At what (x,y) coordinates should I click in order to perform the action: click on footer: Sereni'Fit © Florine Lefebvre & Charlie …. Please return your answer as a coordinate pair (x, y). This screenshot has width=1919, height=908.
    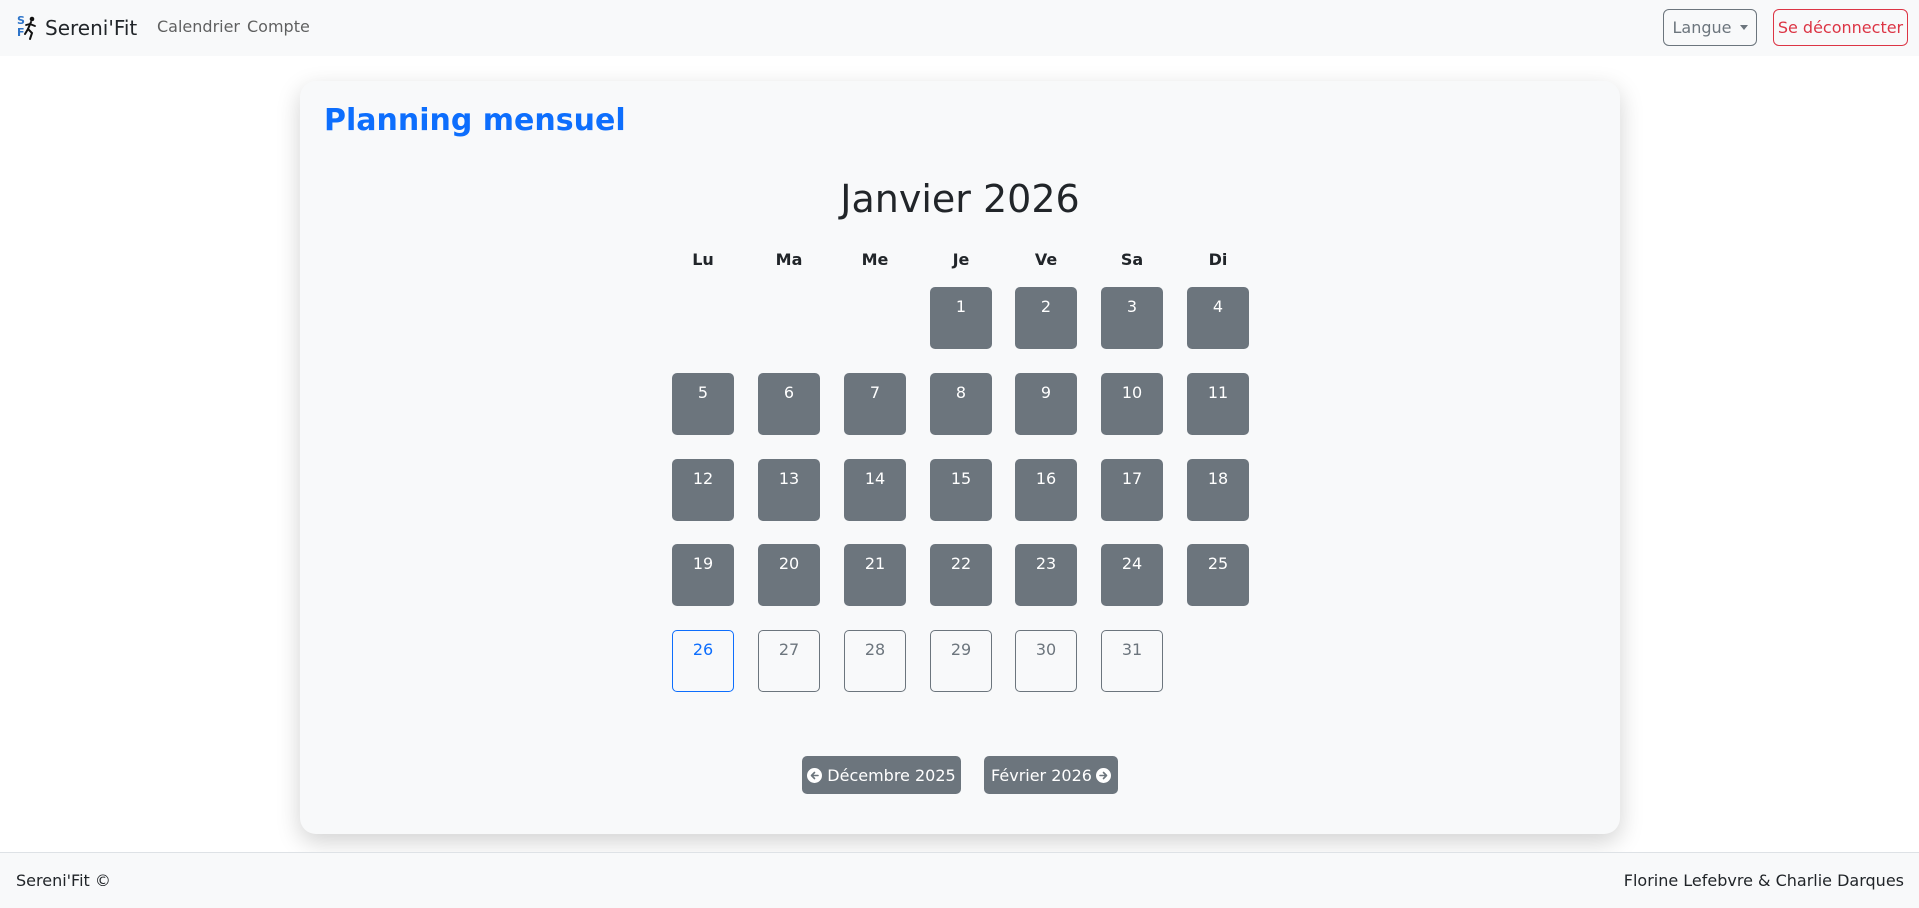
    Looking at the image, I should click on (959, 880).